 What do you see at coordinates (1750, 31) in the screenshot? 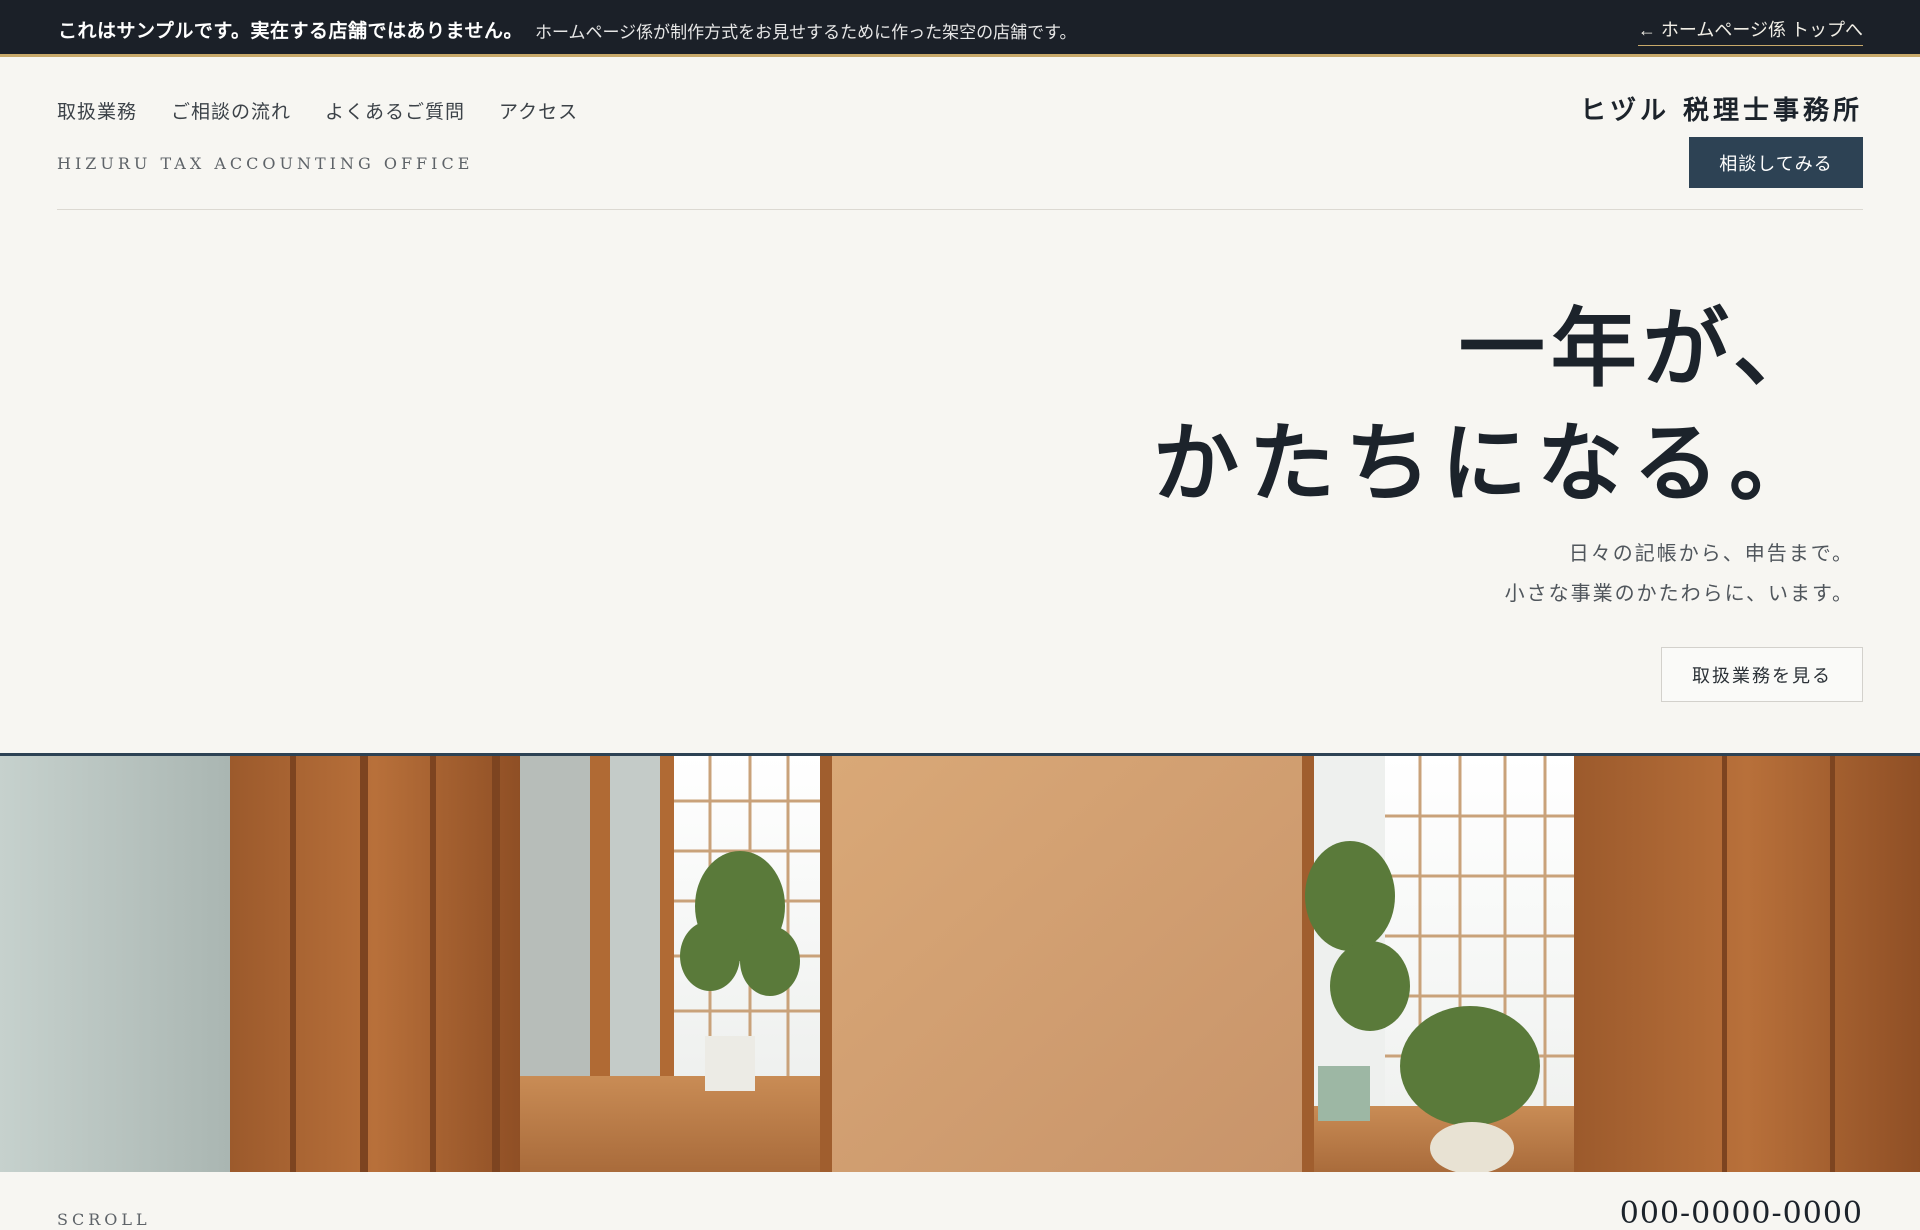
I see `back-to-top-link: ← ホームページ係 トップへ` at bounding box center [1750, 31].